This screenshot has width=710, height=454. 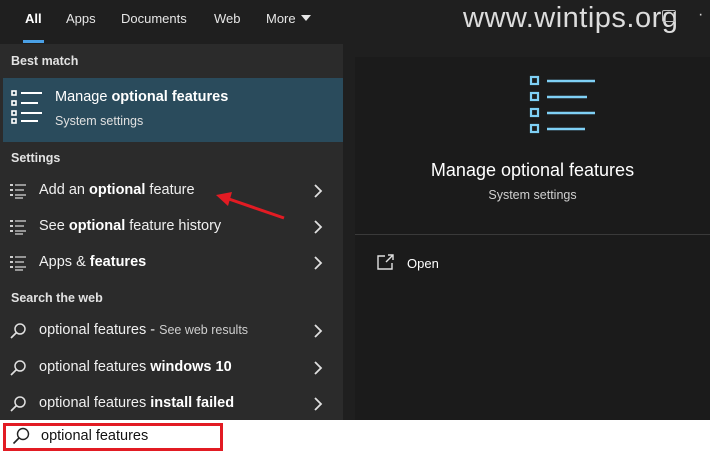 What do you see at coordinates (532, 195) in the screenshot?
I see `detail-subtitle: System settings` at bounding box center [532, 195].